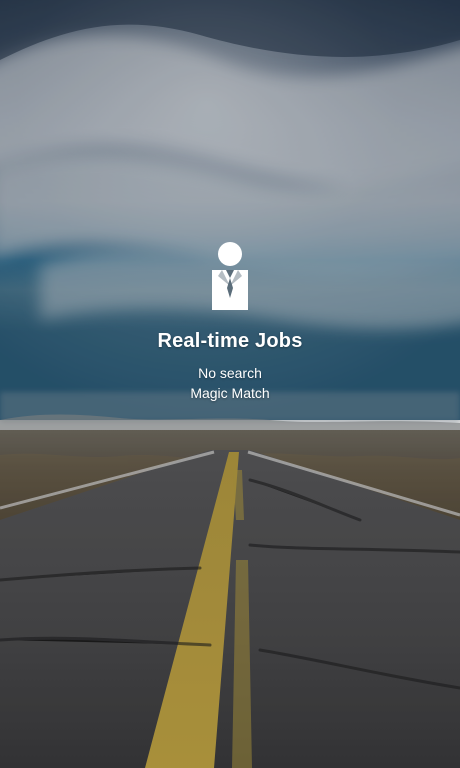 This screenshot has width=460, height=768. What do you see at coordinates (230, 276) in the screenshot?
I see `business-person-icon` at bounding box center [230, 276].